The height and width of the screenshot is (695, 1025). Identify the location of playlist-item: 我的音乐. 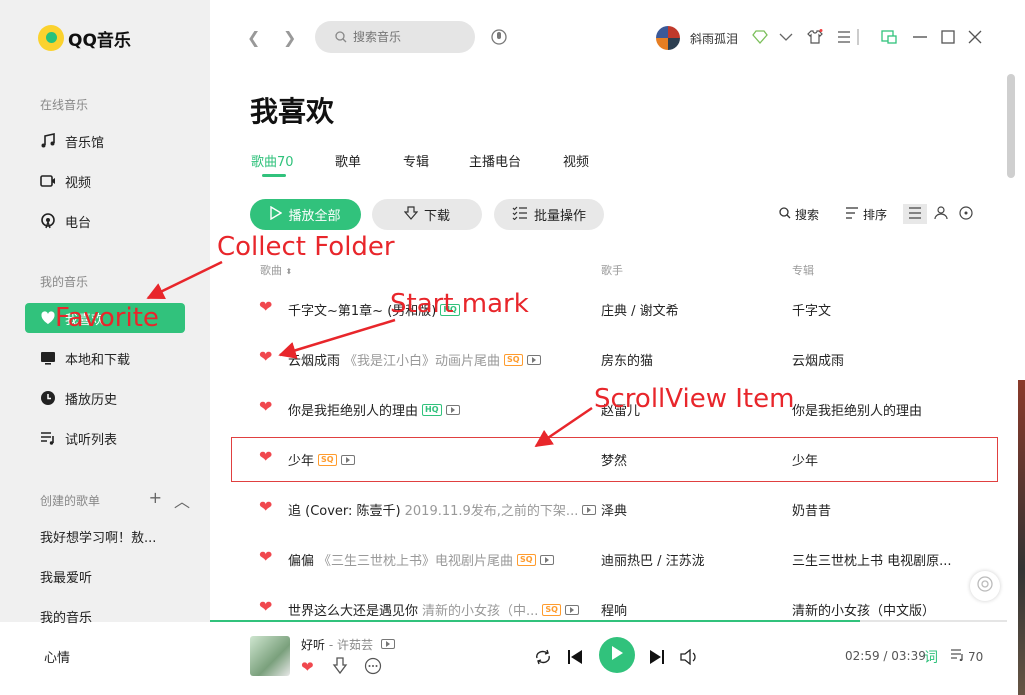
(66, 616).